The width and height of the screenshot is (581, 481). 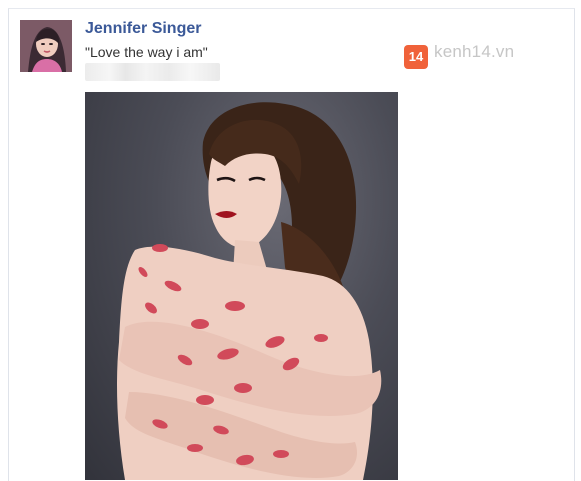 What do you see at coordinates (474, 51) in the screenshot?
I see `watermark-site-name: kenh14.vn` at bounding box center [474, 51].